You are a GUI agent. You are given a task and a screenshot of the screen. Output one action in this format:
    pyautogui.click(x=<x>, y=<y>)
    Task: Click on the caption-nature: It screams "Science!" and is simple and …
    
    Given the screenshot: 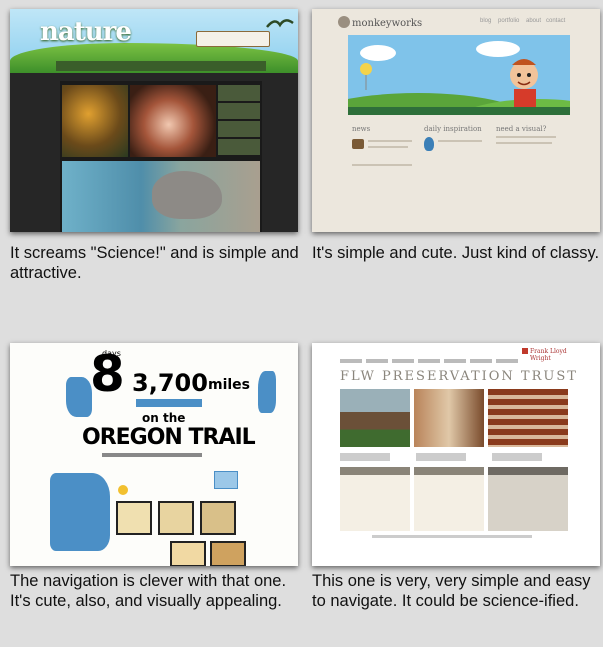 What is the action you would take?
    pyautogui.click(x=154, y=263)
    